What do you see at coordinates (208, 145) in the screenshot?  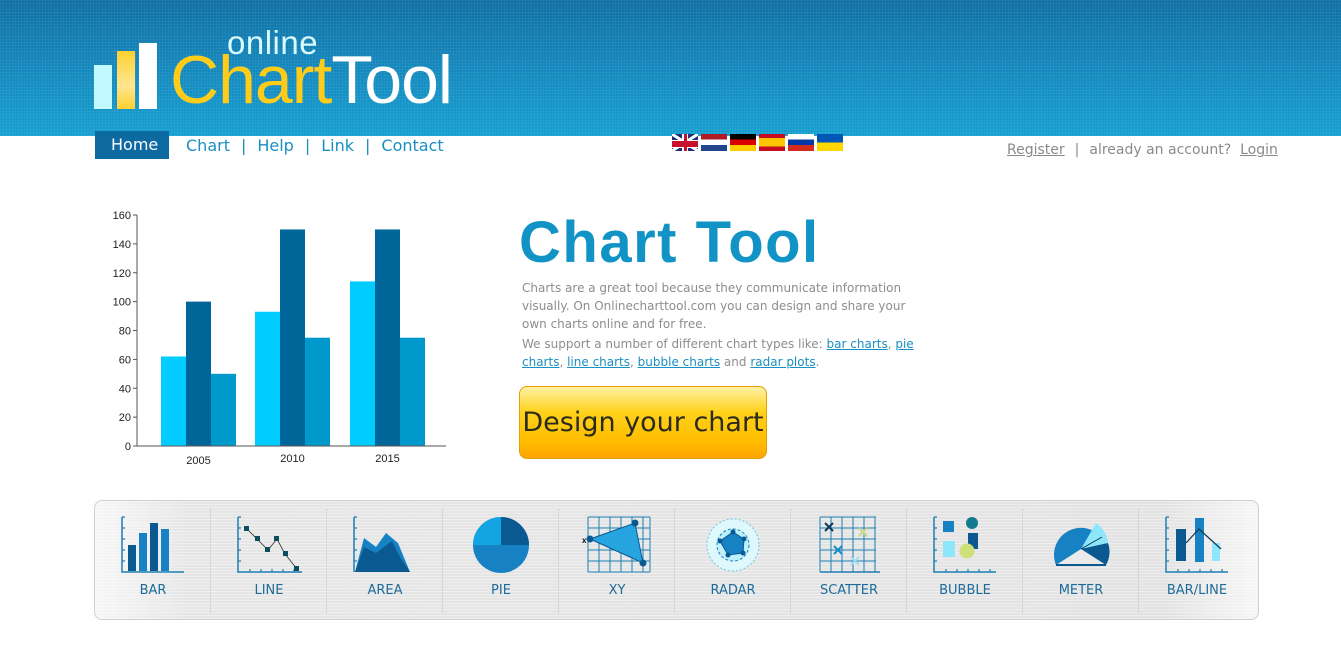 I see `nav-chart: Chart` at bounding box center [208, 145].